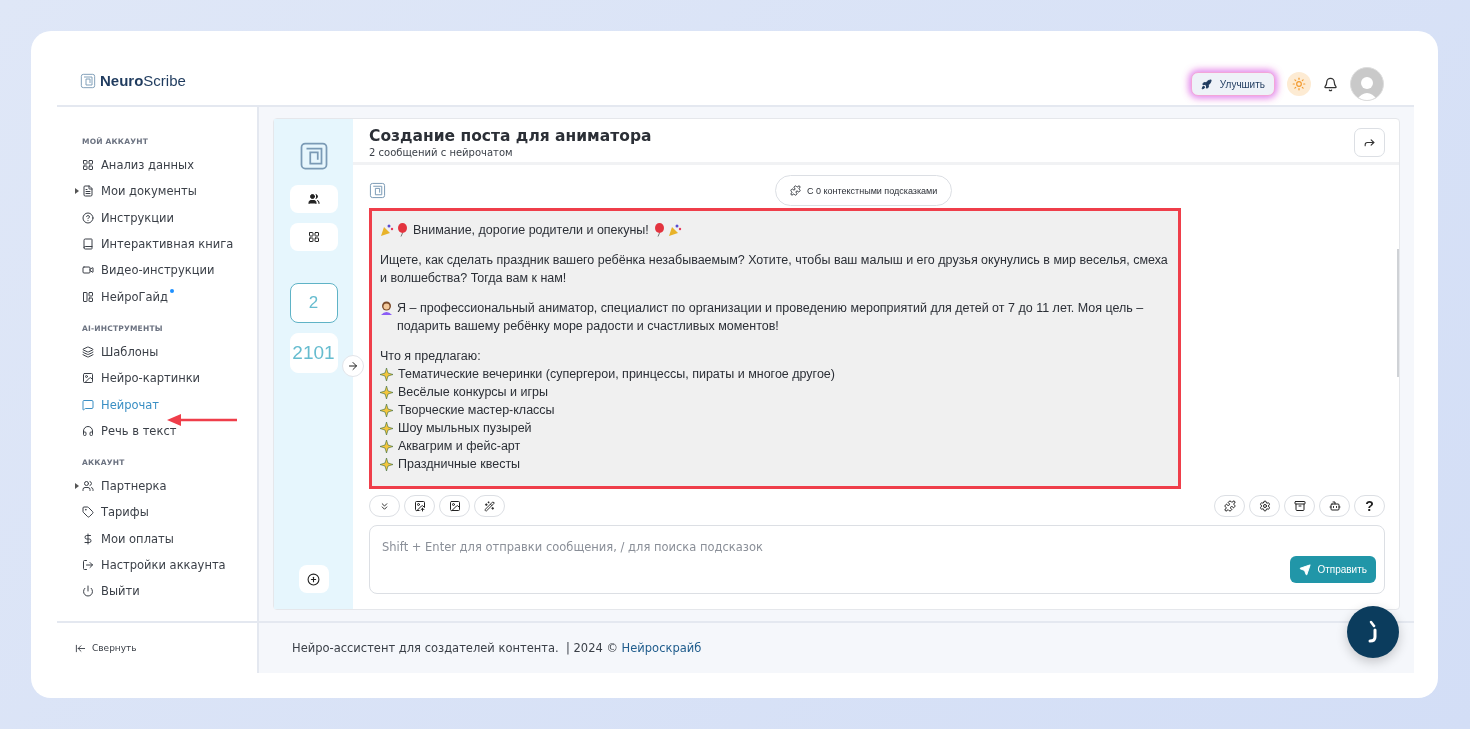 This screenshot has height=729, width=1470. I want to click on list-item: Праздничные квесты, so click(459, 464).